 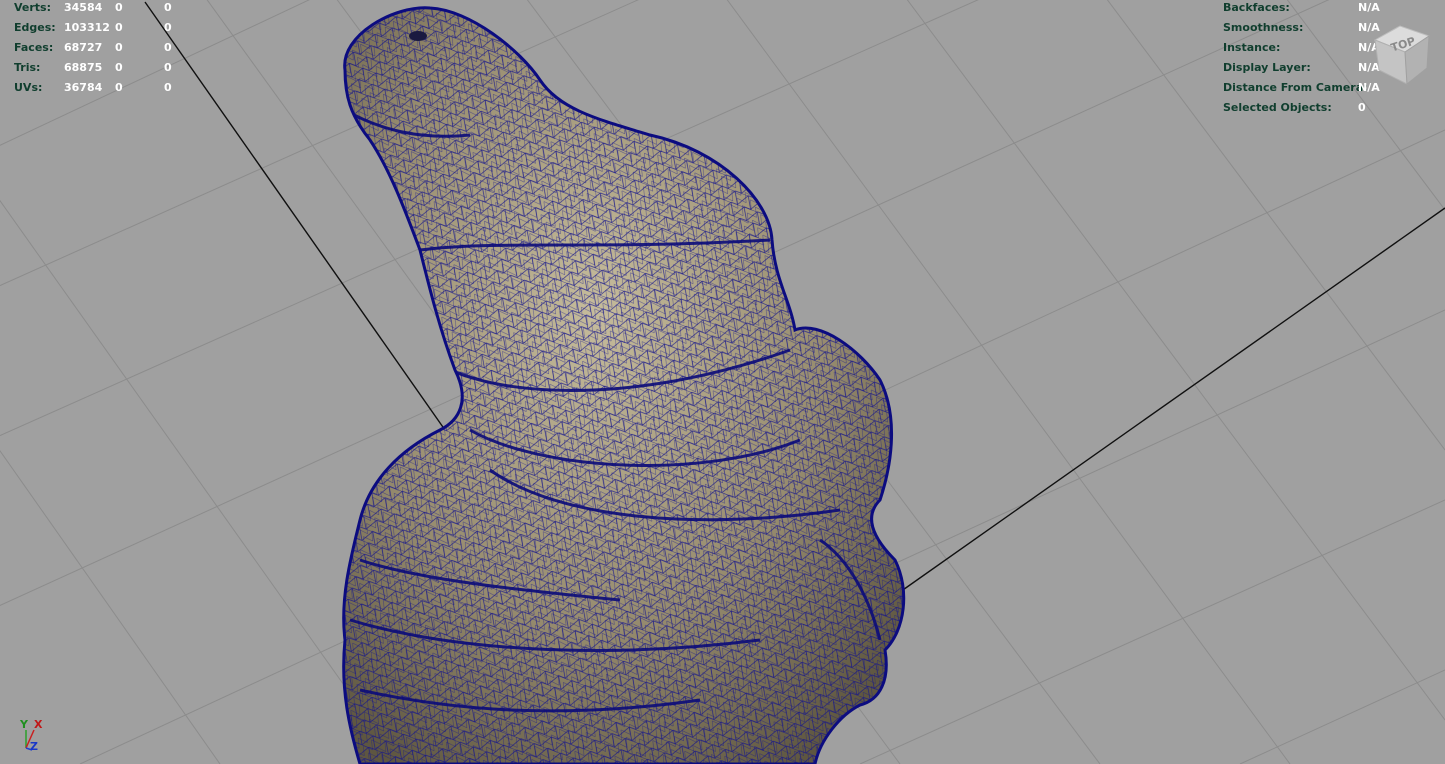 What do you see at coordinates (33, 7) in the screenshot?
I see `hud-label: Verts:` at bounding box center [33, 7].